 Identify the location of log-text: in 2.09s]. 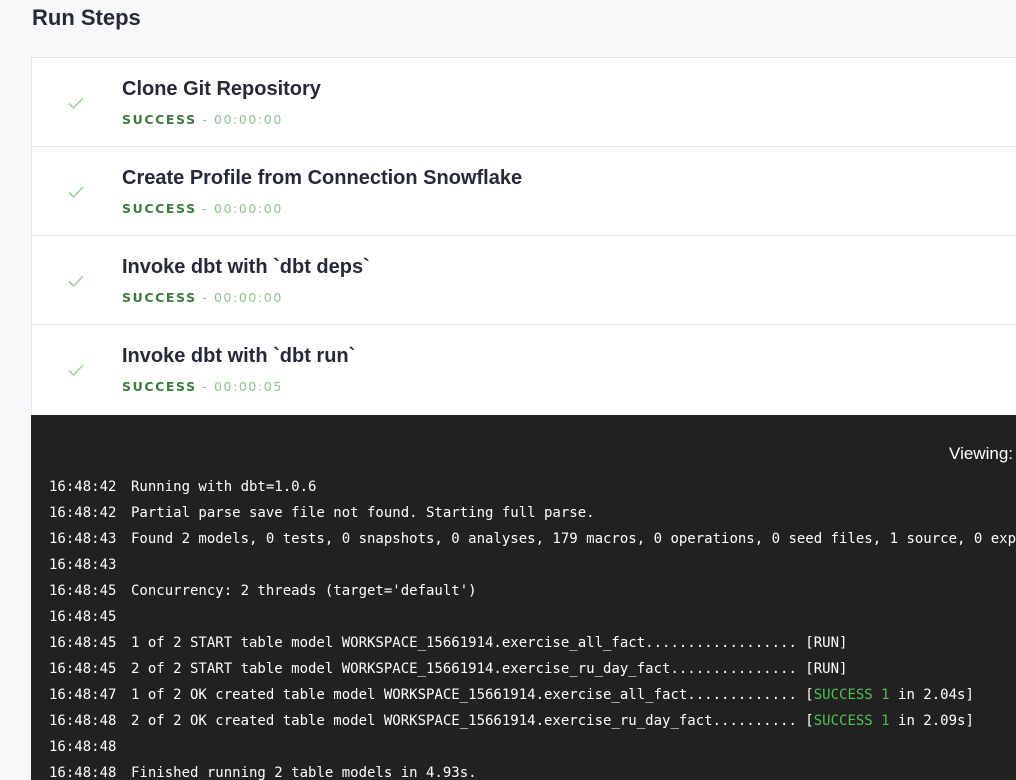
(931, 721).